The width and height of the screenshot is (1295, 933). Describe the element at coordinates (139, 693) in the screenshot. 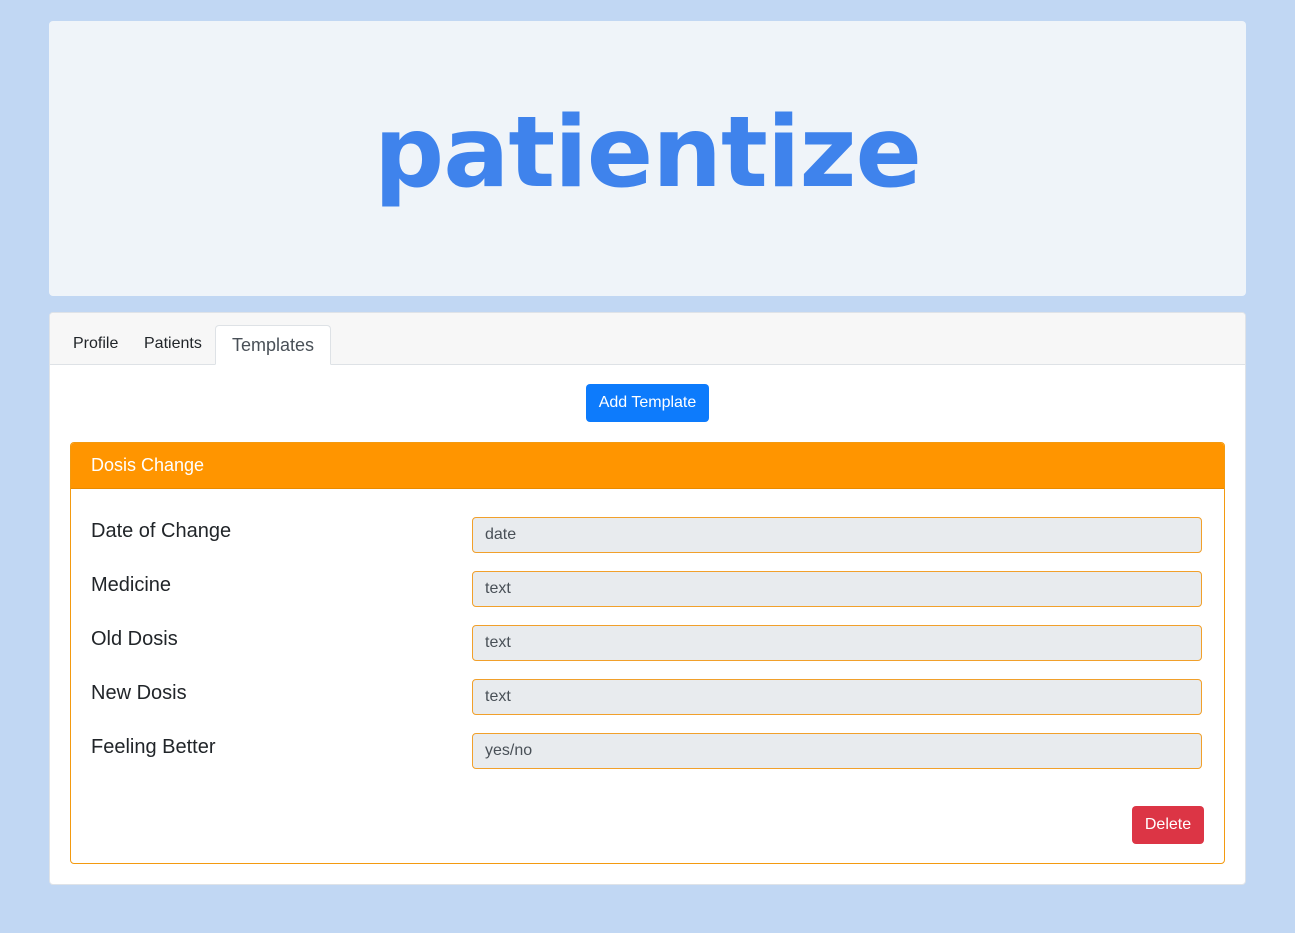

I see `field-label: New Dosis` at that location.